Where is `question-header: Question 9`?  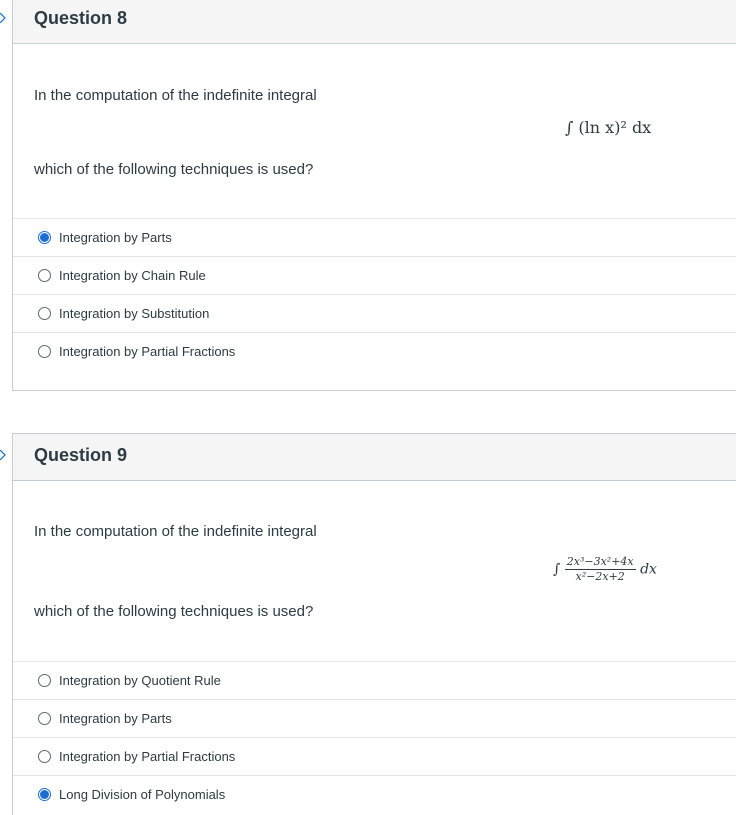 question-header: Question 9 is located at coordinates (374, 457).